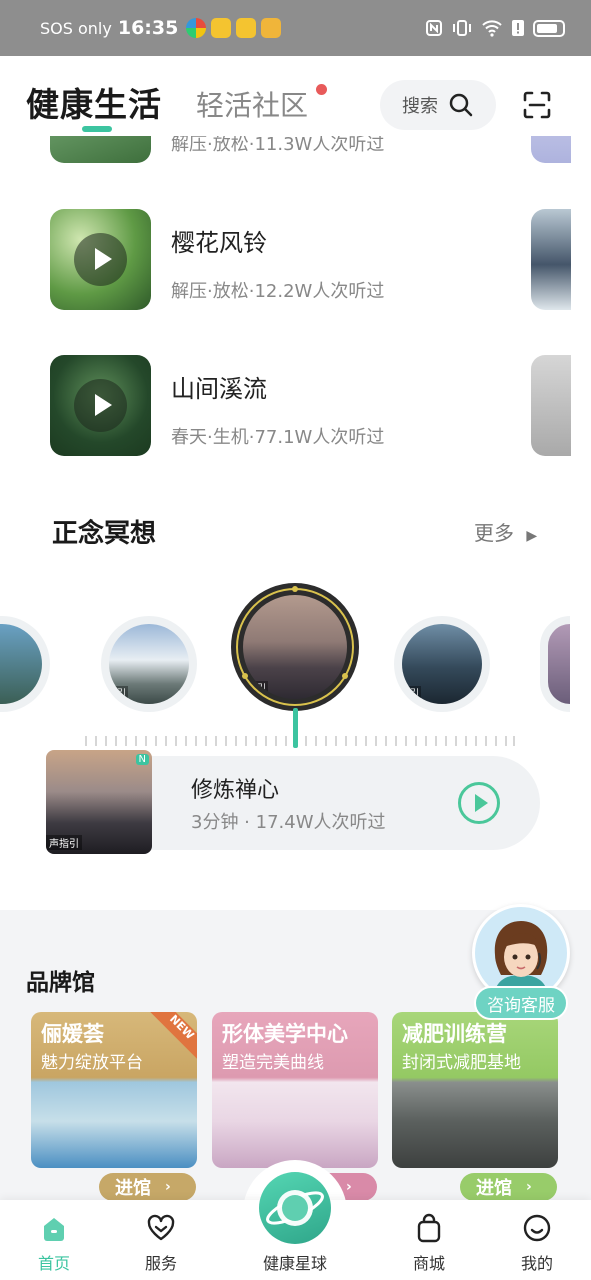  What do you see at coordinates (94, 102) in the screenshot?
I see `tab-health-life: 健康生活` at bounding box center [94, 102].